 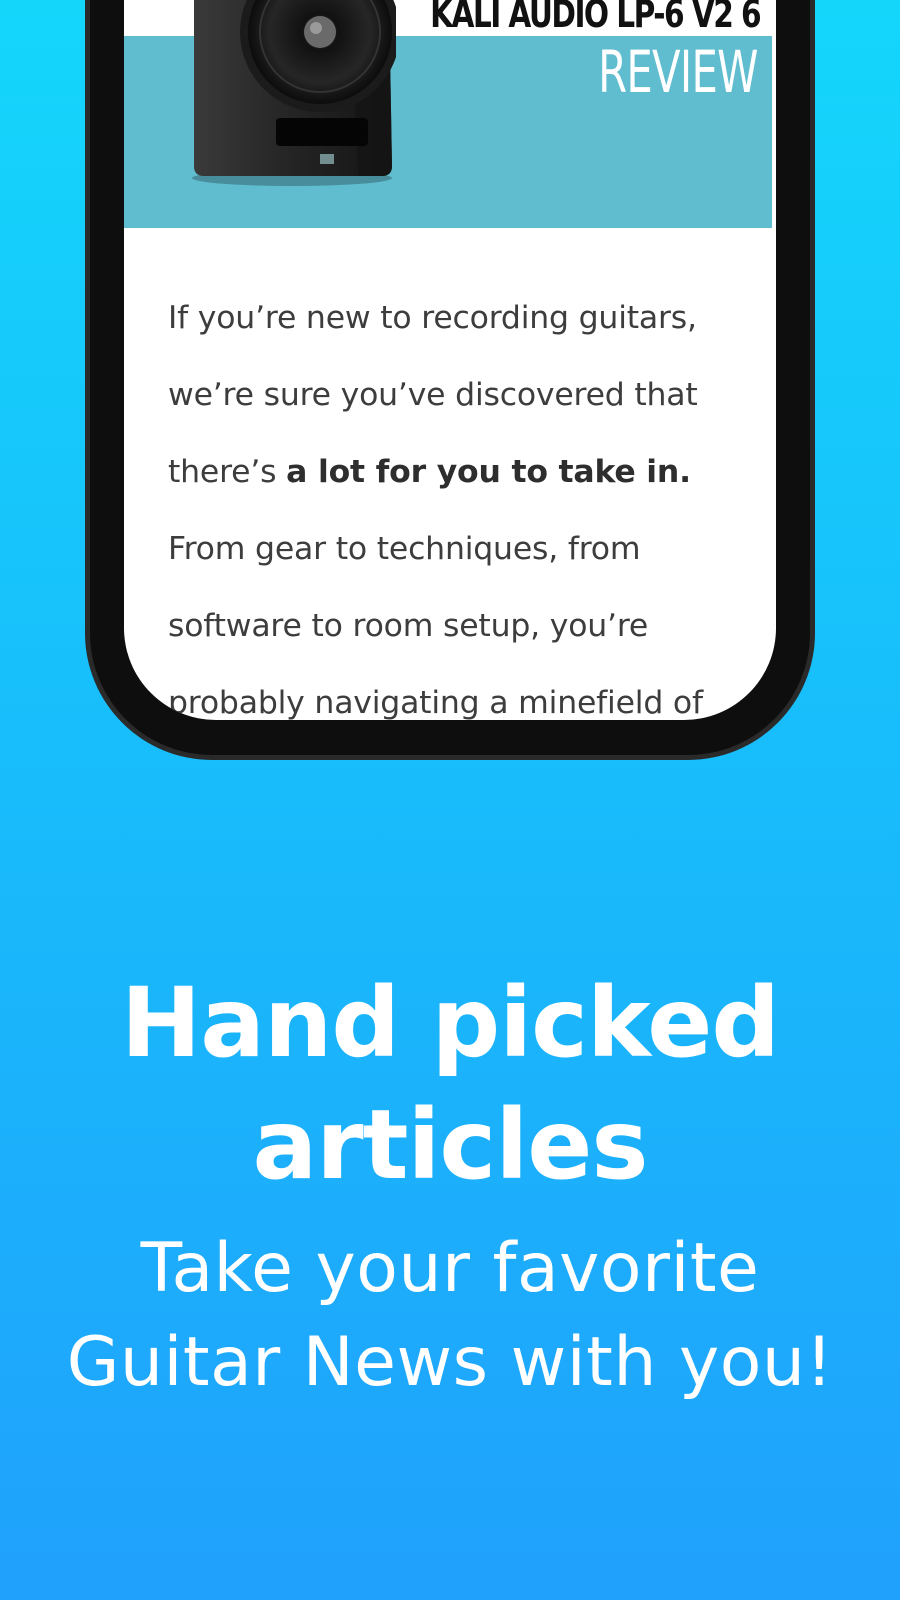 I want to click on studio-monitor-speaker-icon, so click(x=294, y=93).